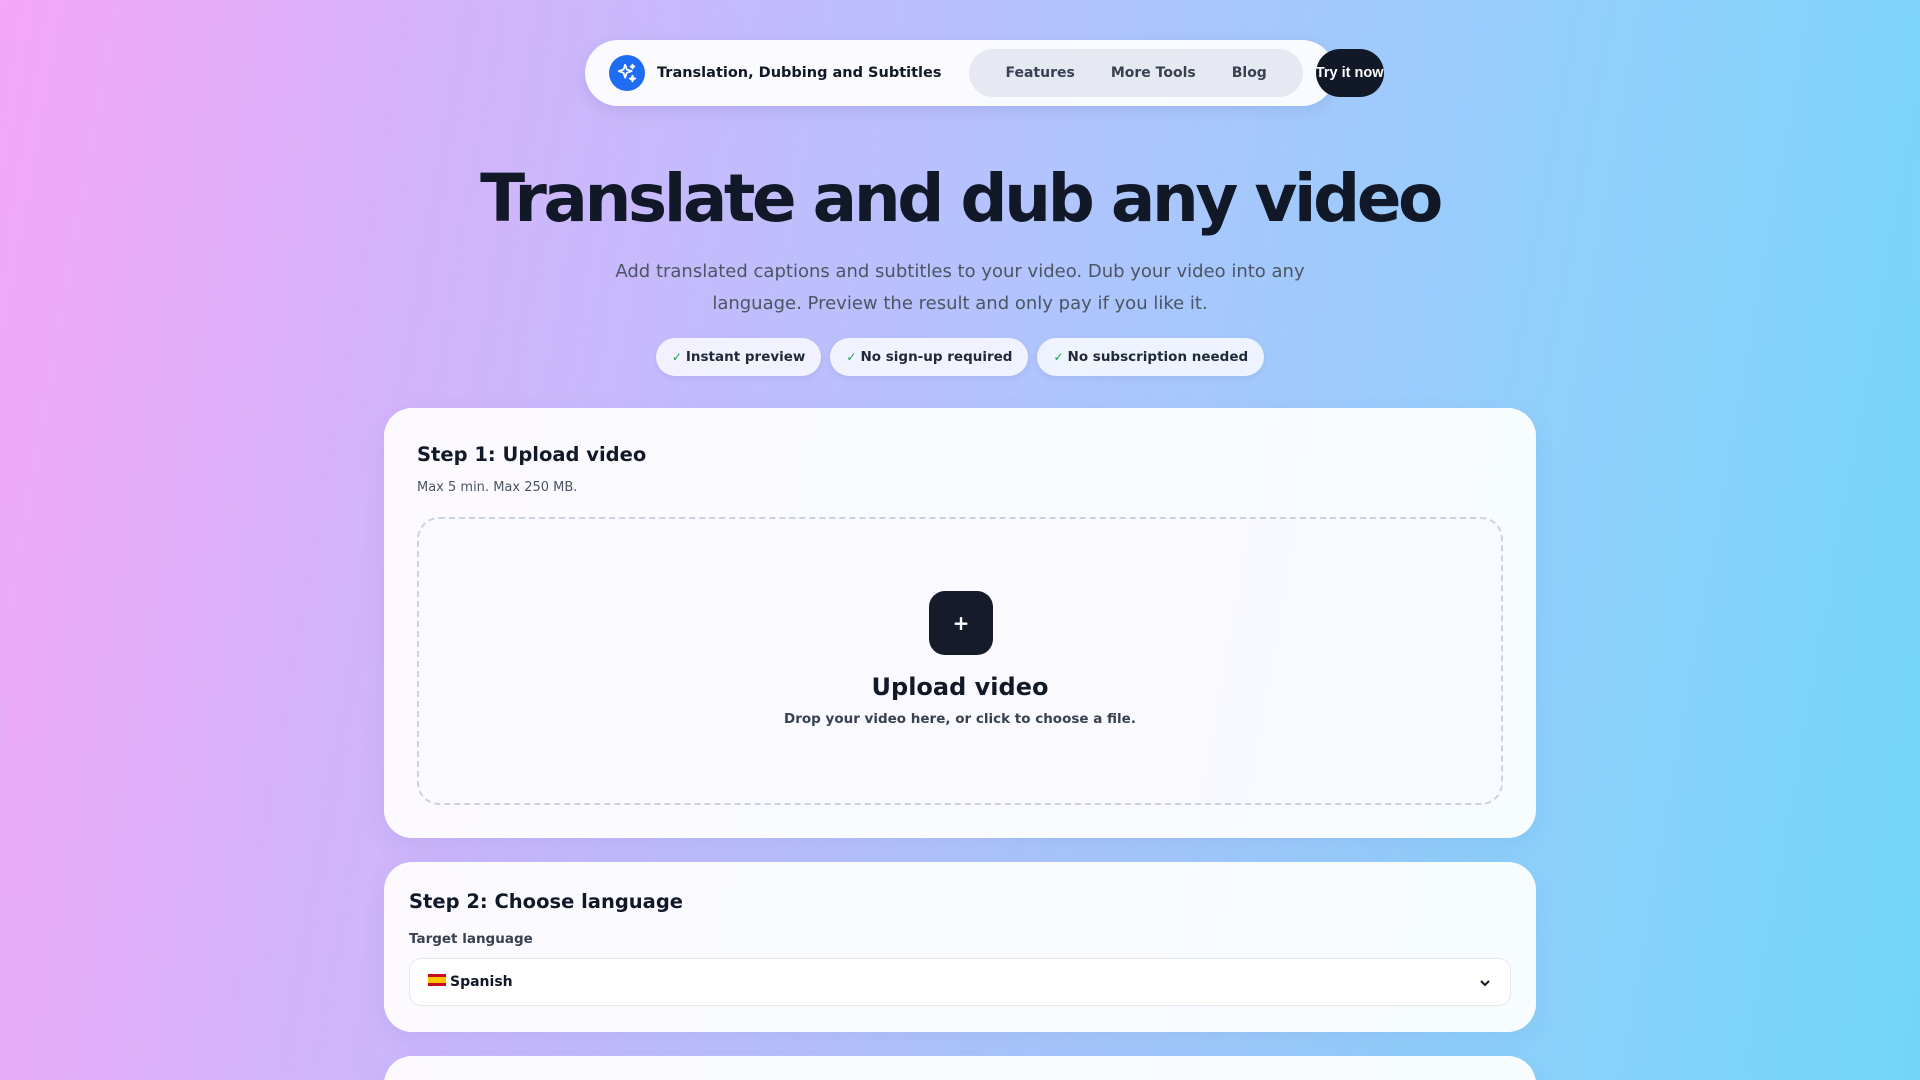 The width and height of the screenshot is (1920, 1080). I want to click on next-step-card, so click(960, 1068).